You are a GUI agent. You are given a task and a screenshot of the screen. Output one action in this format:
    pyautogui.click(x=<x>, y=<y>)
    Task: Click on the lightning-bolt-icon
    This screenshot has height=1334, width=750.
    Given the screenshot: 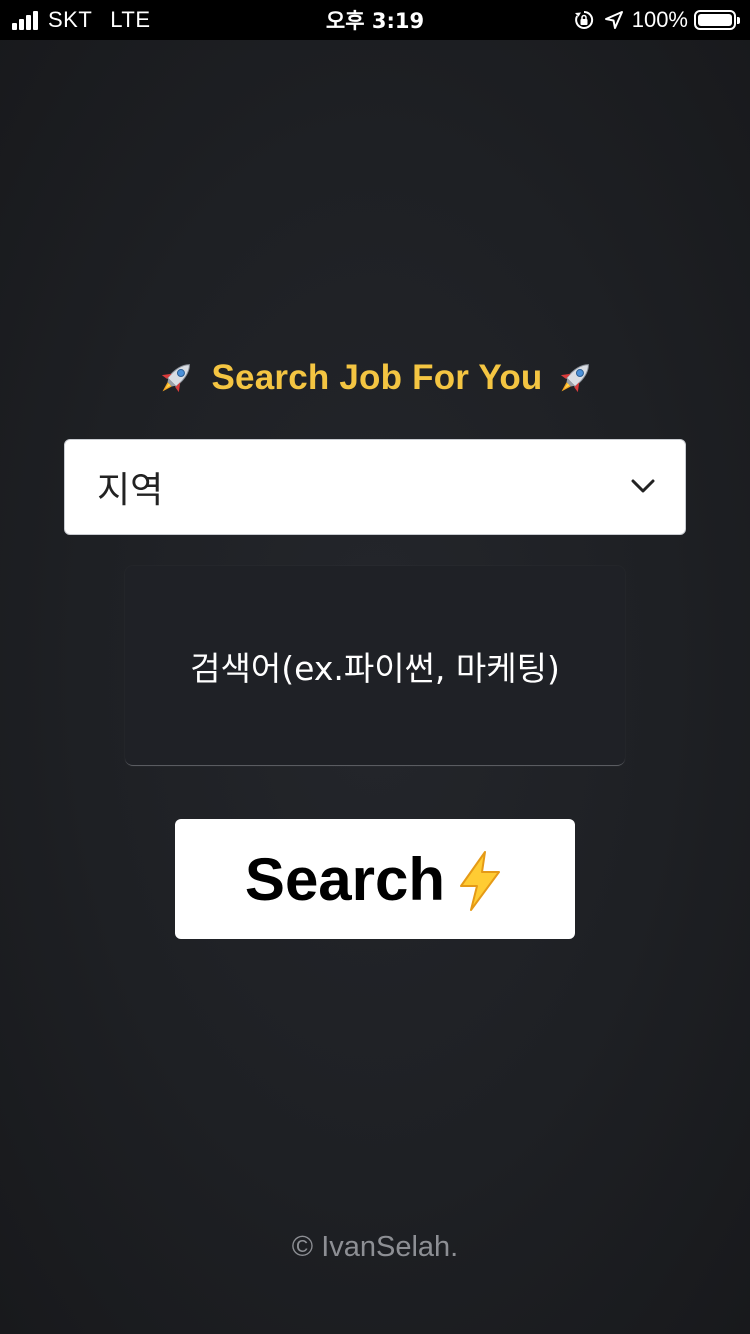 What is the action you would take?
    pyautogui.click(x=480, y=881)
    